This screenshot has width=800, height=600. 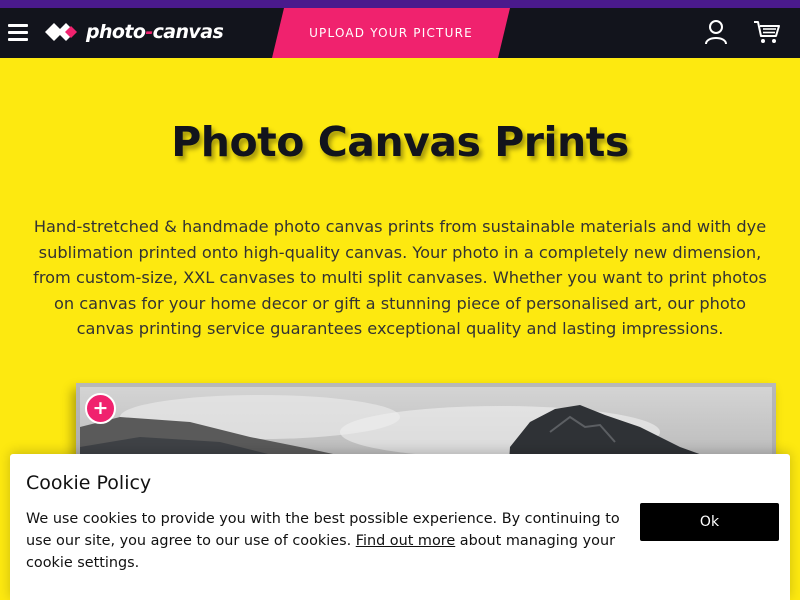 I want to click on logo-wordmark: photo-canvas, so click(x=155, y=32).